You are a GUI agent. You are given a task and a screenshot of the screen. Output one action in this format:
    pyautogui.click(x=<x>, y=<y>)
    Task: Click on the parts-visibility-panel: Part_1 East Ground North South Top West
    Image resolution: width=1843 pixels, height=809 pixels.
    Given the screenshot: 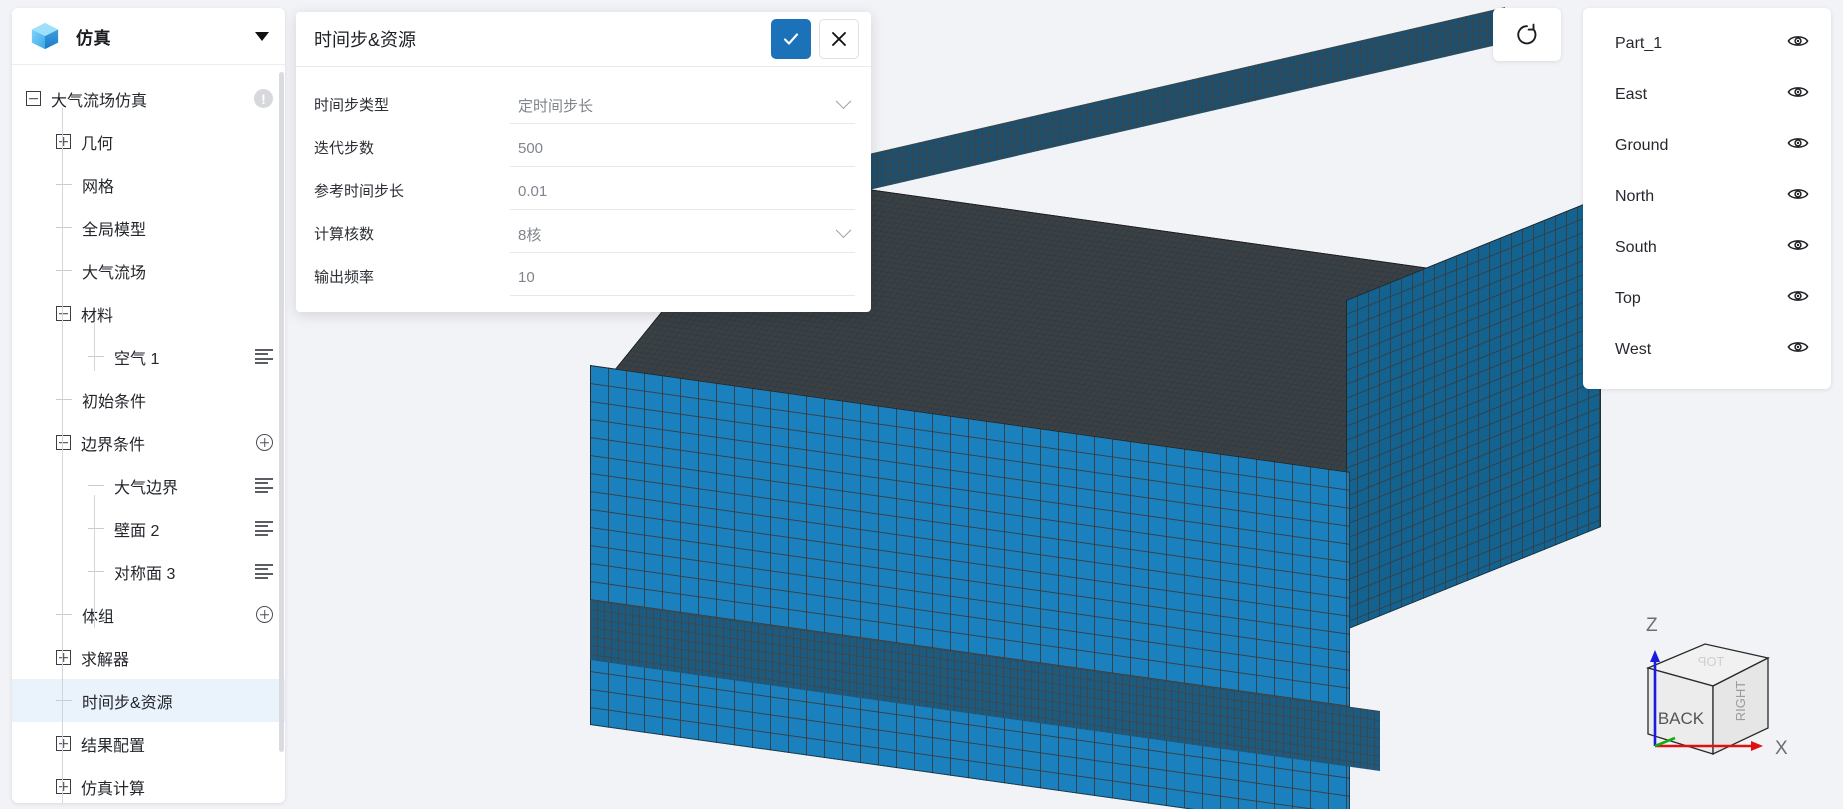 What is the action you would take?
    pyautogui.click(x=1707, y=198)
    